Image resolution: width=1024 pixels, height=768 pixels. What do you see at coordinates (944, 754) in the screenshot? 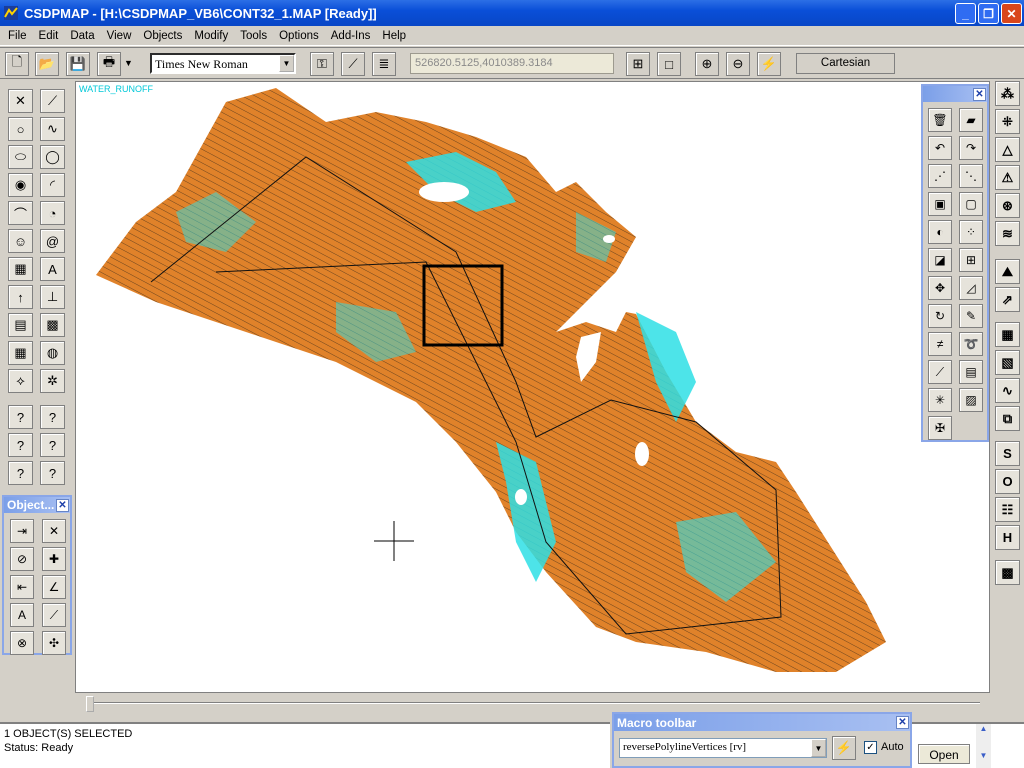
I see `open-button: Open` at bounding box center [944, 754].